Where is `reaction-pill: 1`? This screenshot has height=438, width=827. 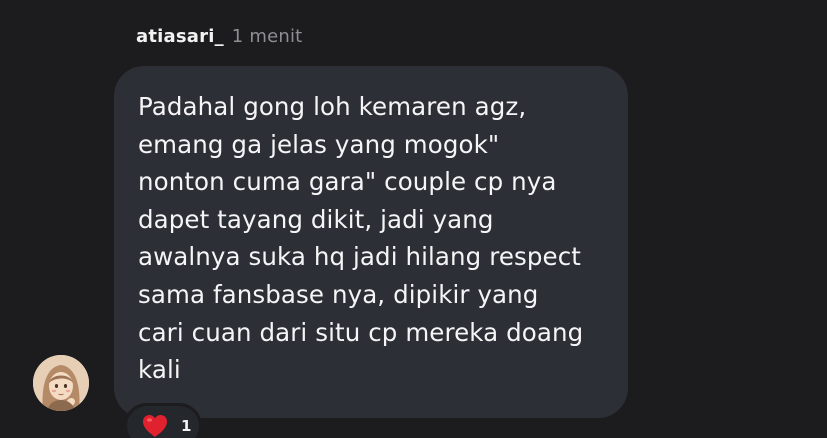
reaction-pill: 1 is located at coordinates (163, 420).